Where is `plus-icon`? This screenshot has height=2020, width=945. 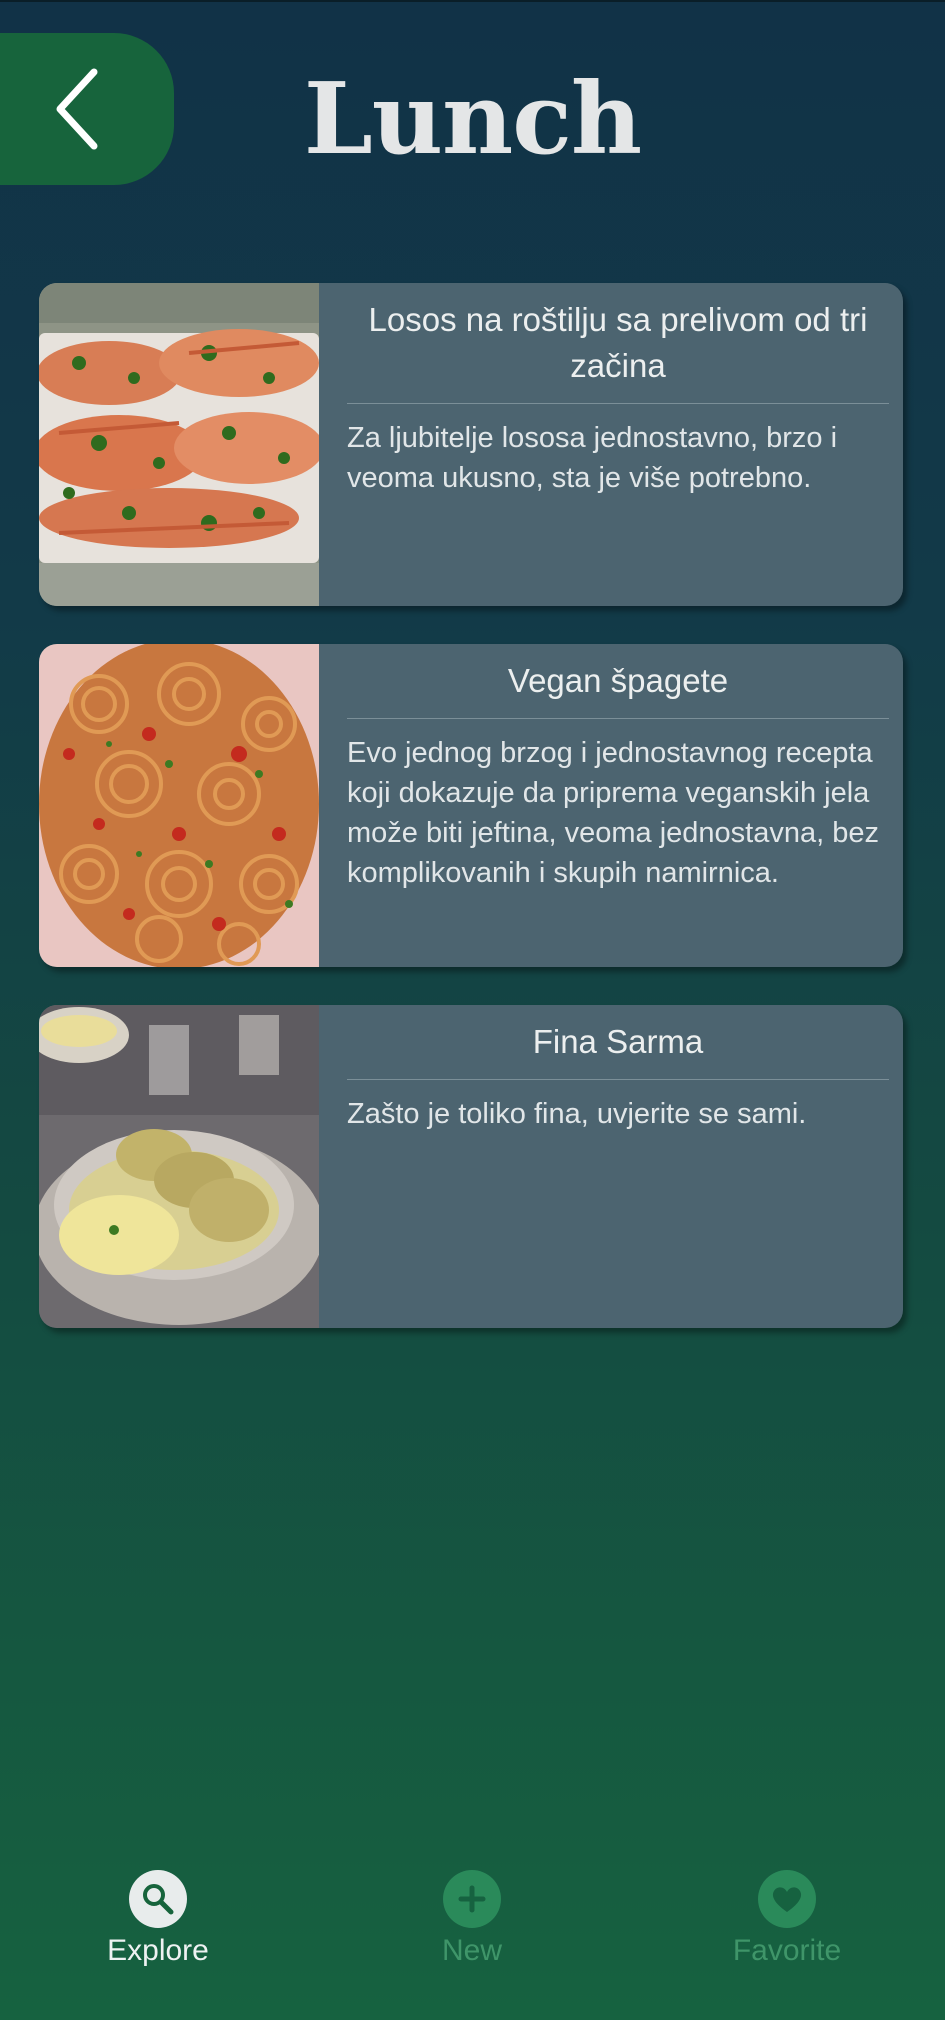
plus-icon is located at coordinates (472, 1899).